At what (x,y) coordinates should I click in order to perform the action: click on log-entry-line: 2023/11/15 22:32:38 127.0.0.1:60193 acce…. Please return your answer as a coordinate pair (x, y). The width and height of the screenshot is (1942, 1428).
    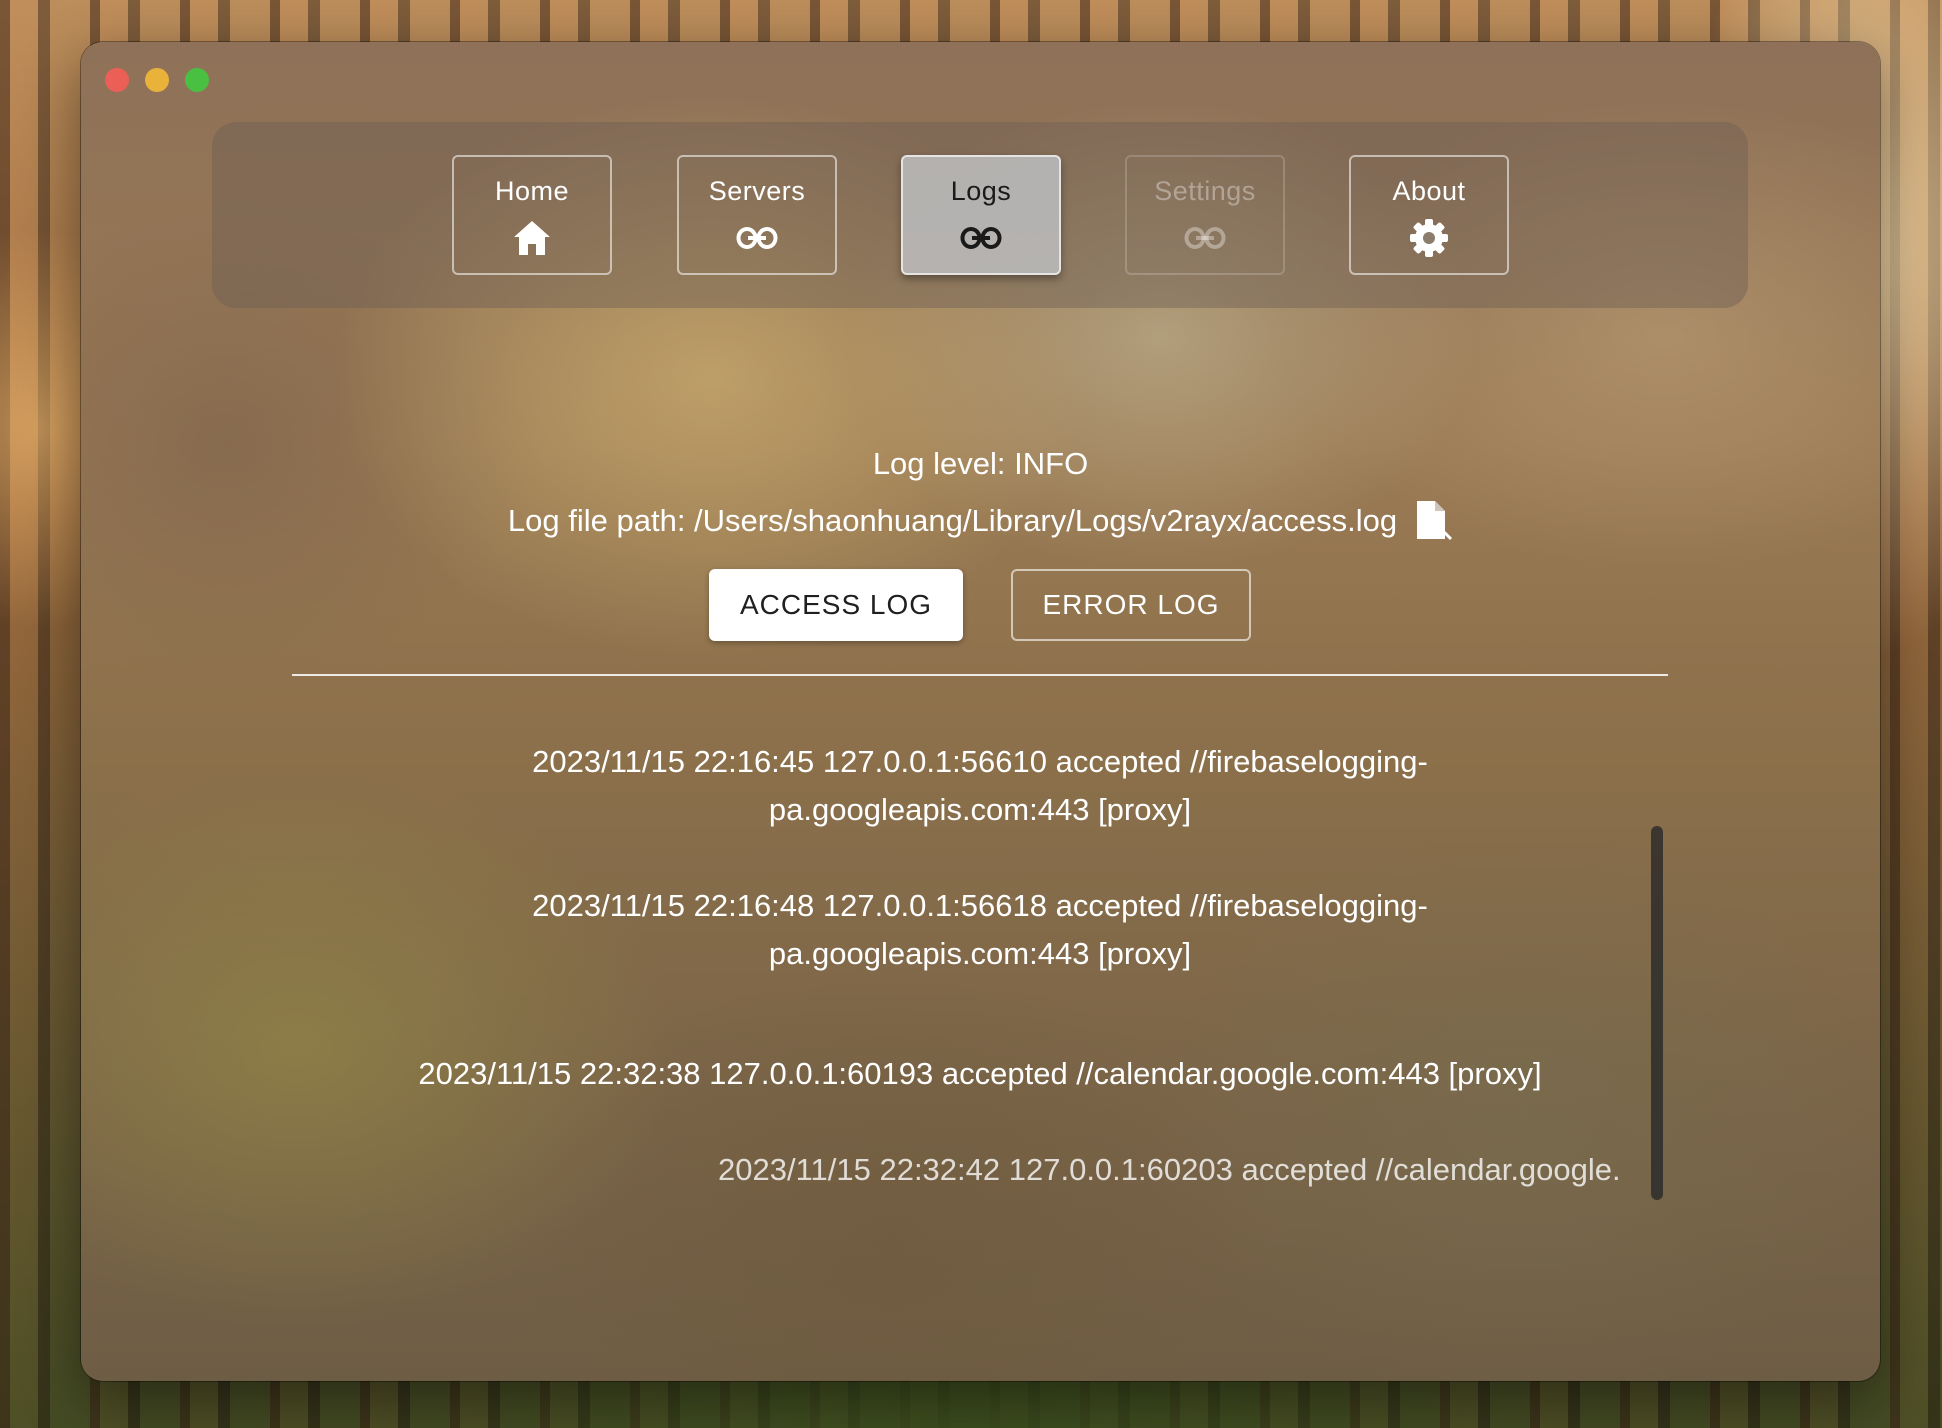
    Looking at the image, I should click on (980, 1073).